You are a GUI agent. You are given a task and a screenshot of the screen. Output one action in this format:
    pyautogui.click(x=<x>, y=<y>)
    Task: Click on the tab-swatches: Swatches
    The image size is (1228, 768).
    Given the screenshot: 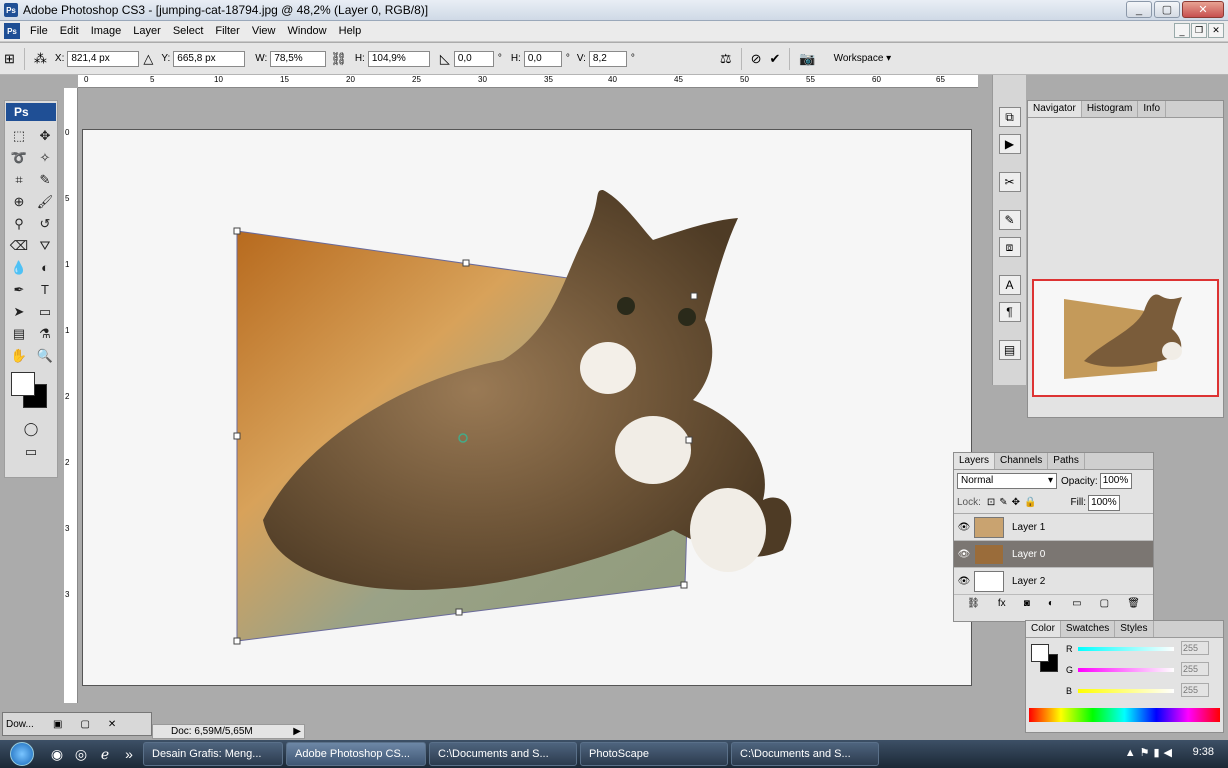 What is the action you would take?
    pyautogui.click(x=1088, y=629)
    